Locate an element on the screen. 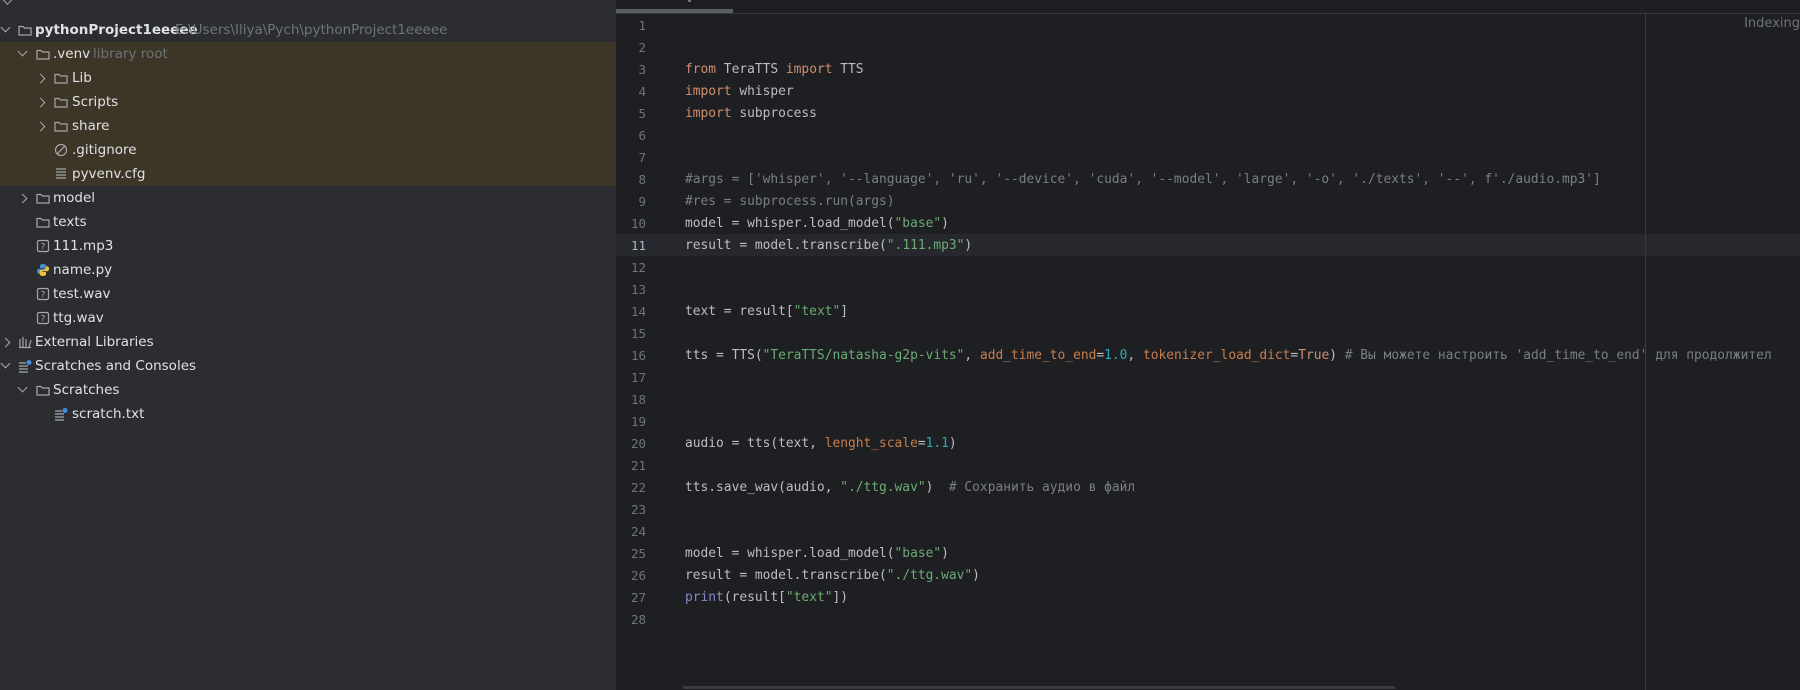 The height and width of the screenshot is (690, 1800). tree-item-external-libraries: External Libraries is located at coordinates (308, 342).